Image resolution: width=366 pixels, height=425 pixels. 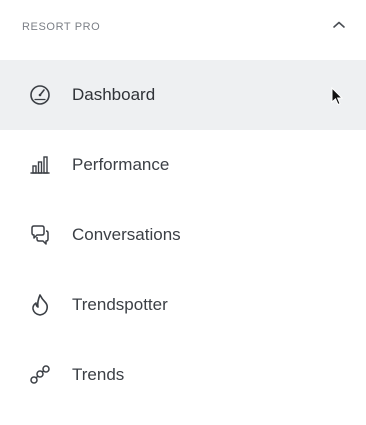 I want to click on chat-bubbles-icon, so click(x=40, y=235).